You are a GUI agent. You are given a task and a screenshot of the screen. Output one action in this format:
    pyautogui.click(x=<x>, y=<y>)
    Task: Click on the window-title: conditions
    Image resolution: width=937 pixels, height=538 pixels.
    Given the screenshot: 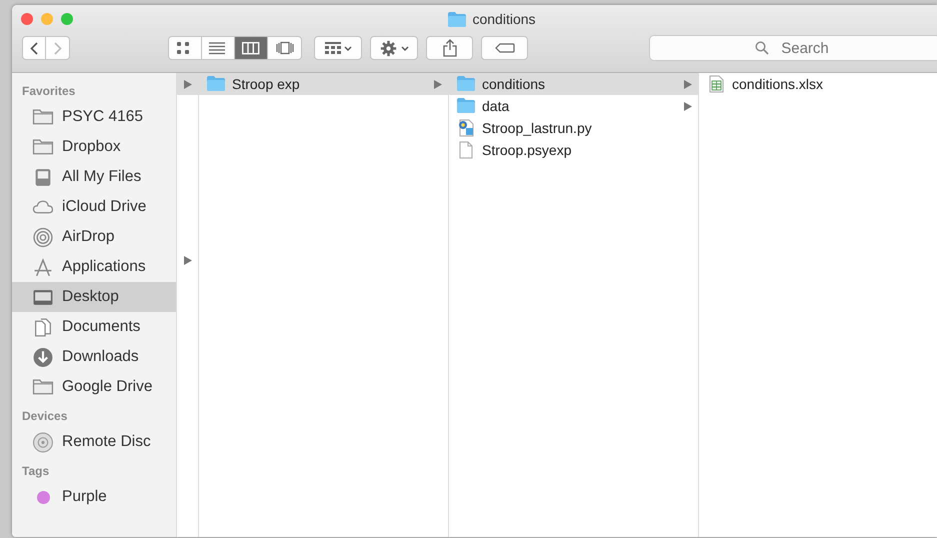 What is the action you would take?
    pyautogui.click(x=504, y=19)
    